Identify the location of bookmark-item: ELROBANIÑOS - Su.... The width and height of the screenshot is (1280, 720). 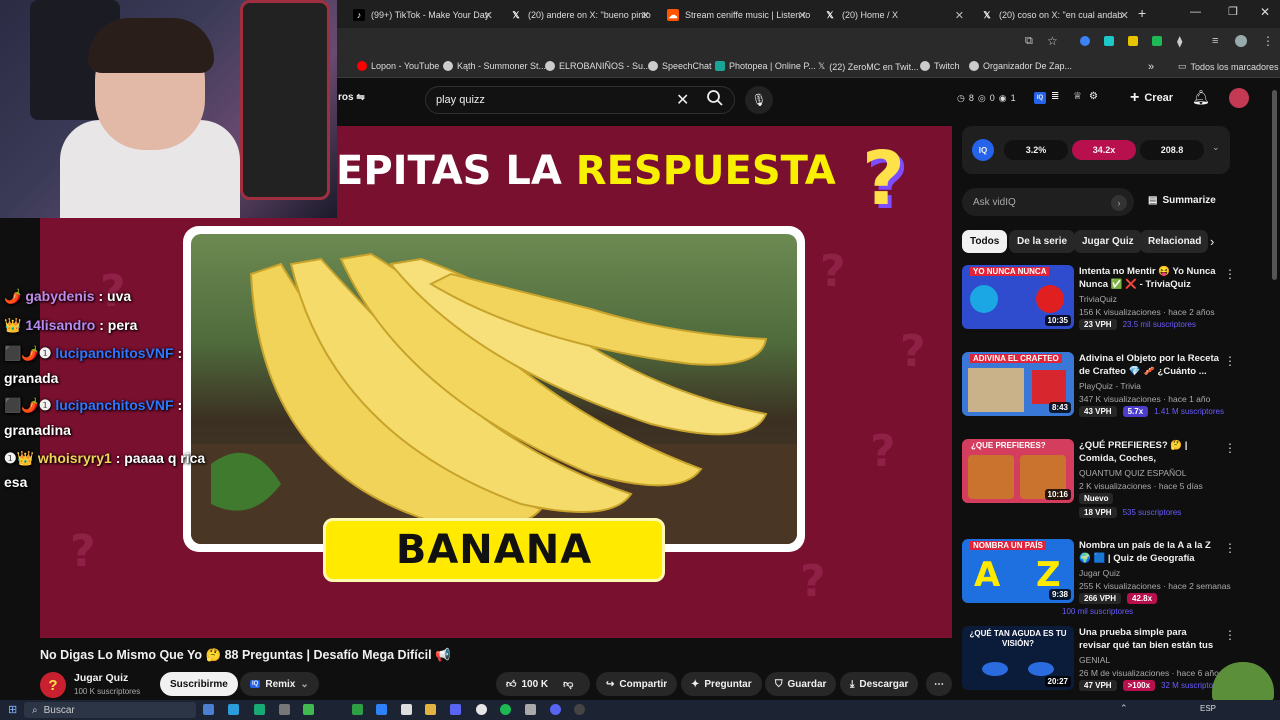
(598, 66).